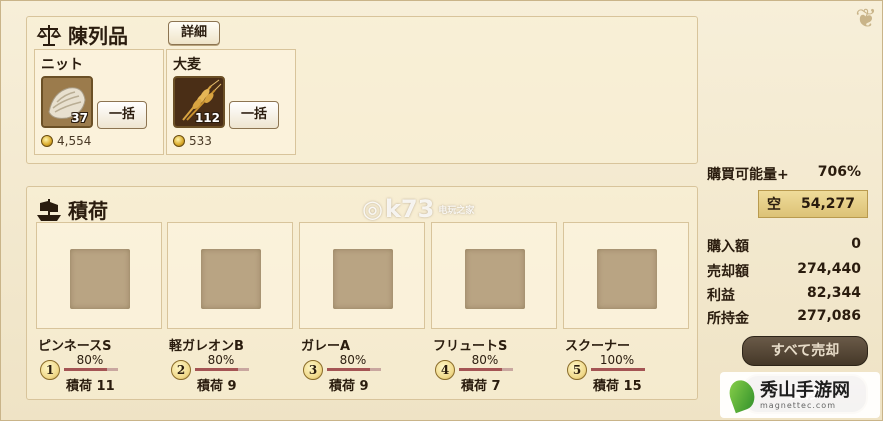 The height and width of the screenshot is (421, 883). Describe the element at coordinates (199, 102) in the screenshot. I see `barley-icon: 112` at that location.